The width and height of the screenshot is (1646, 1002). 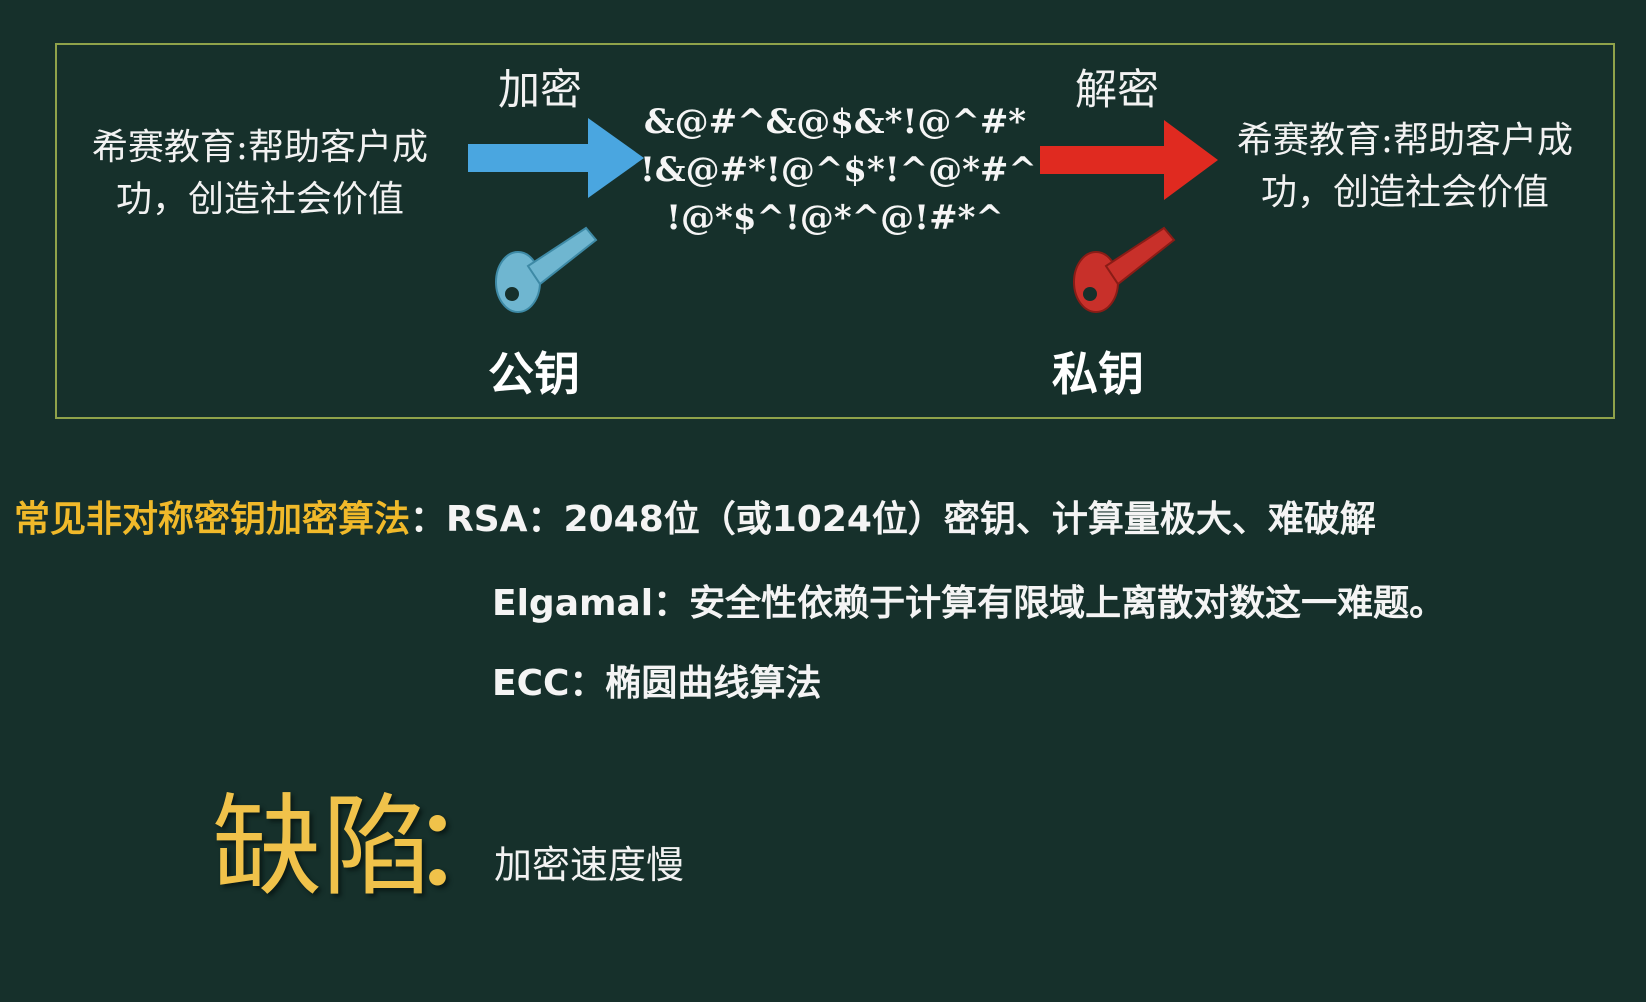 What do you see at coordinates (1405, 140) in the screenshot?
I see `plaintext-right-line-1: 希赛教育:帮助客户成` at bounding box center [1405, 140].